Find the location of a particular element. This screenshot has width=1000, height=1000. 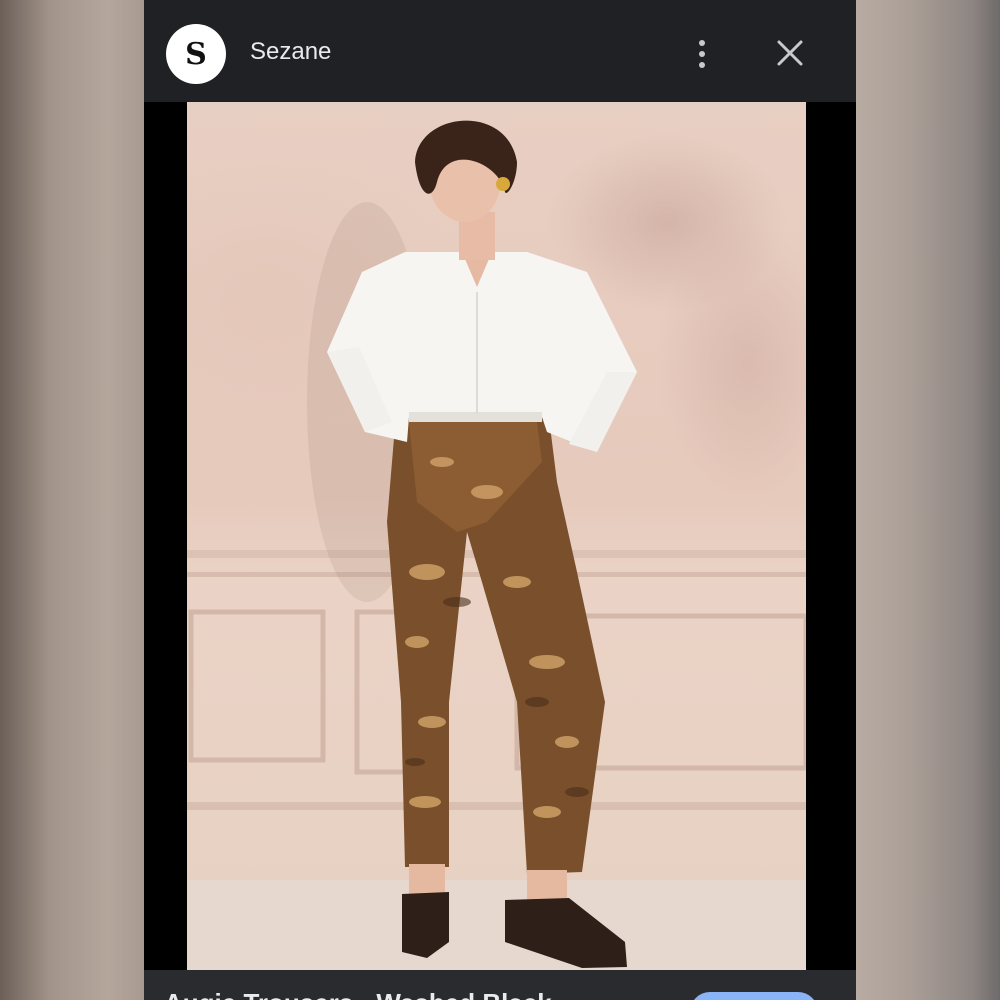

visit-button is located at coordinates (754, 996).